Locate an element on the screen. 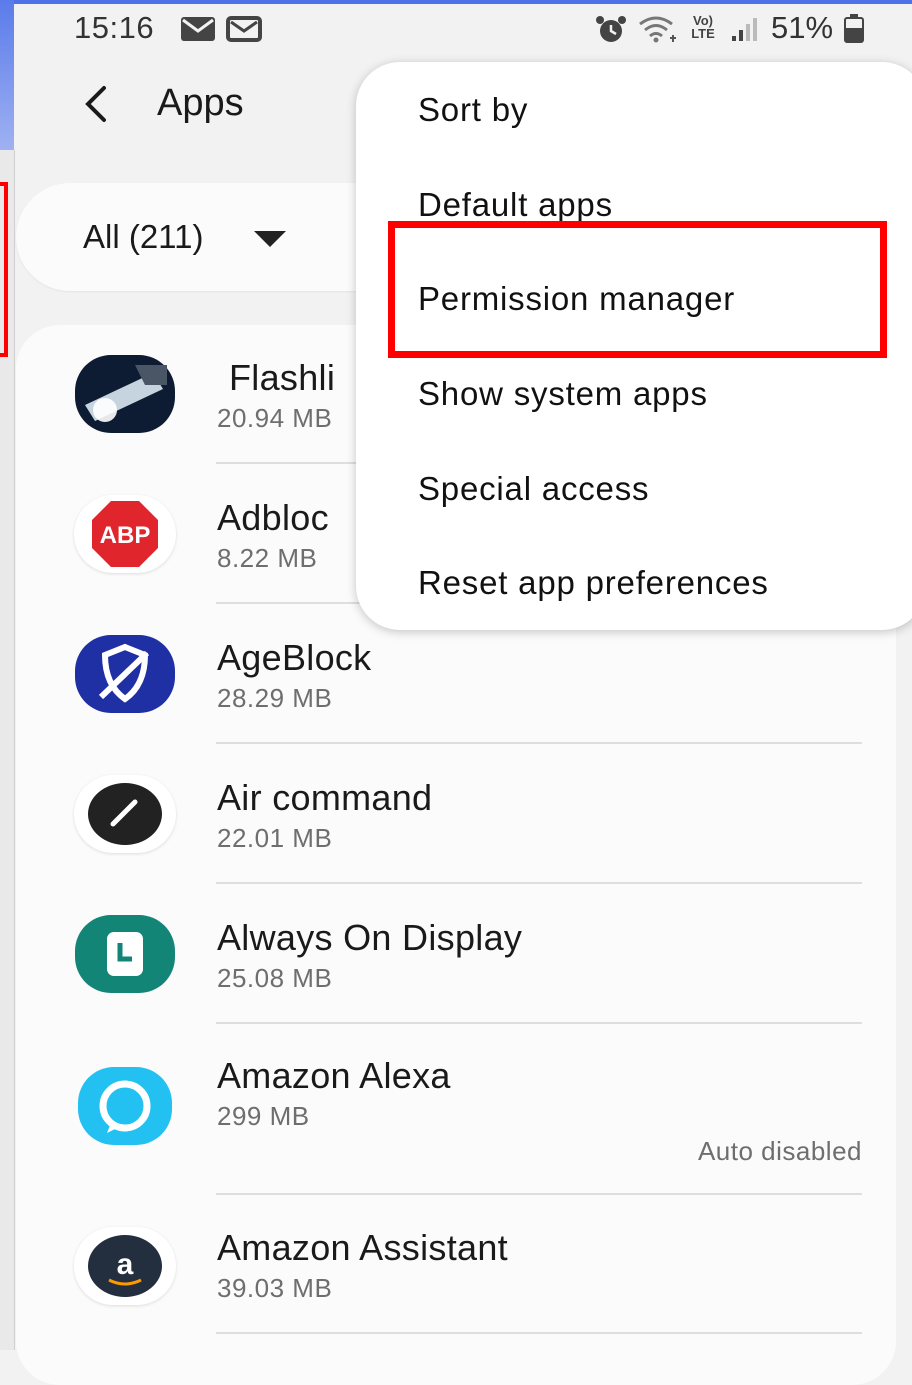 This screenshot has height=1385, width=912. flashlight-icon is located at coordinates (125, 394).